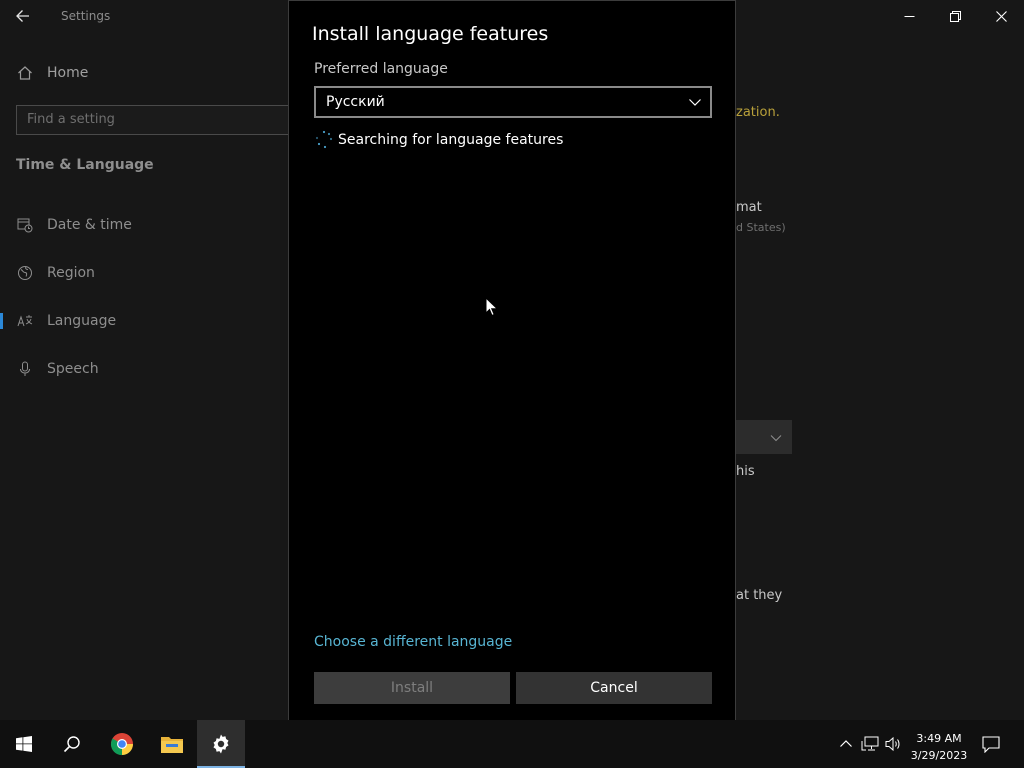 This screenshot has height=768, width=1024. Describe the element at coordinates (492, 307) in the screenshot. I see `mouse-cursor-icon` at that location.